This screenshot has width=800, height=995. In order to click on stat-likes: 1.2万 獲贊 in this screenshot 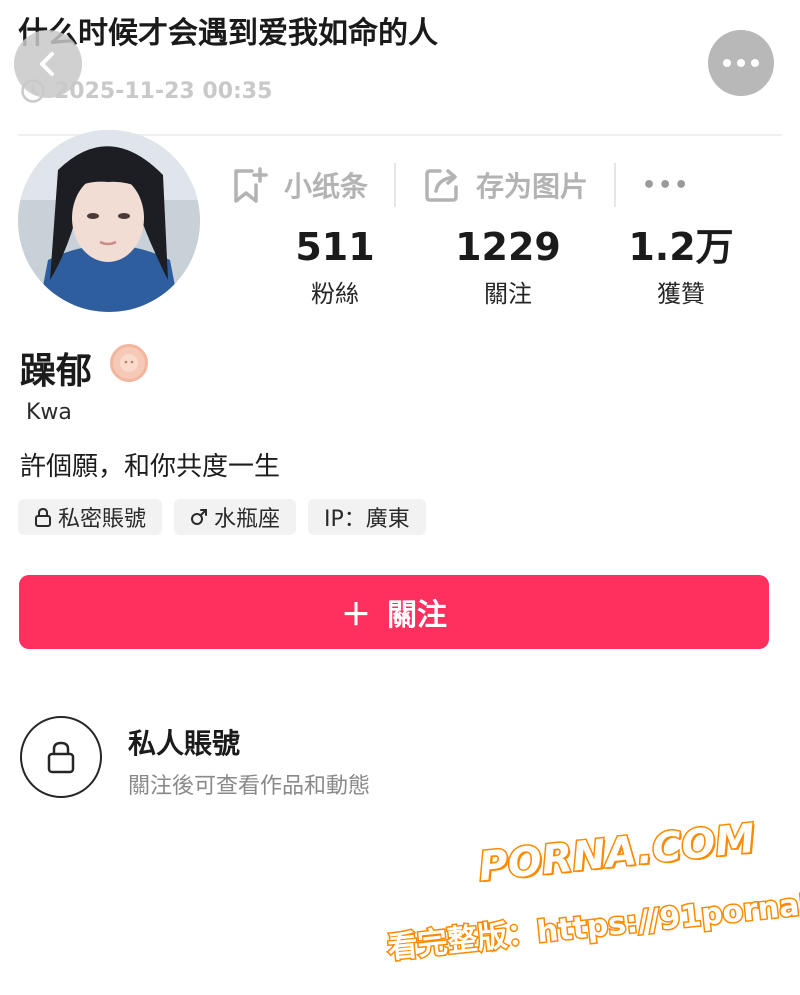, I will do `click(681, 266)`.